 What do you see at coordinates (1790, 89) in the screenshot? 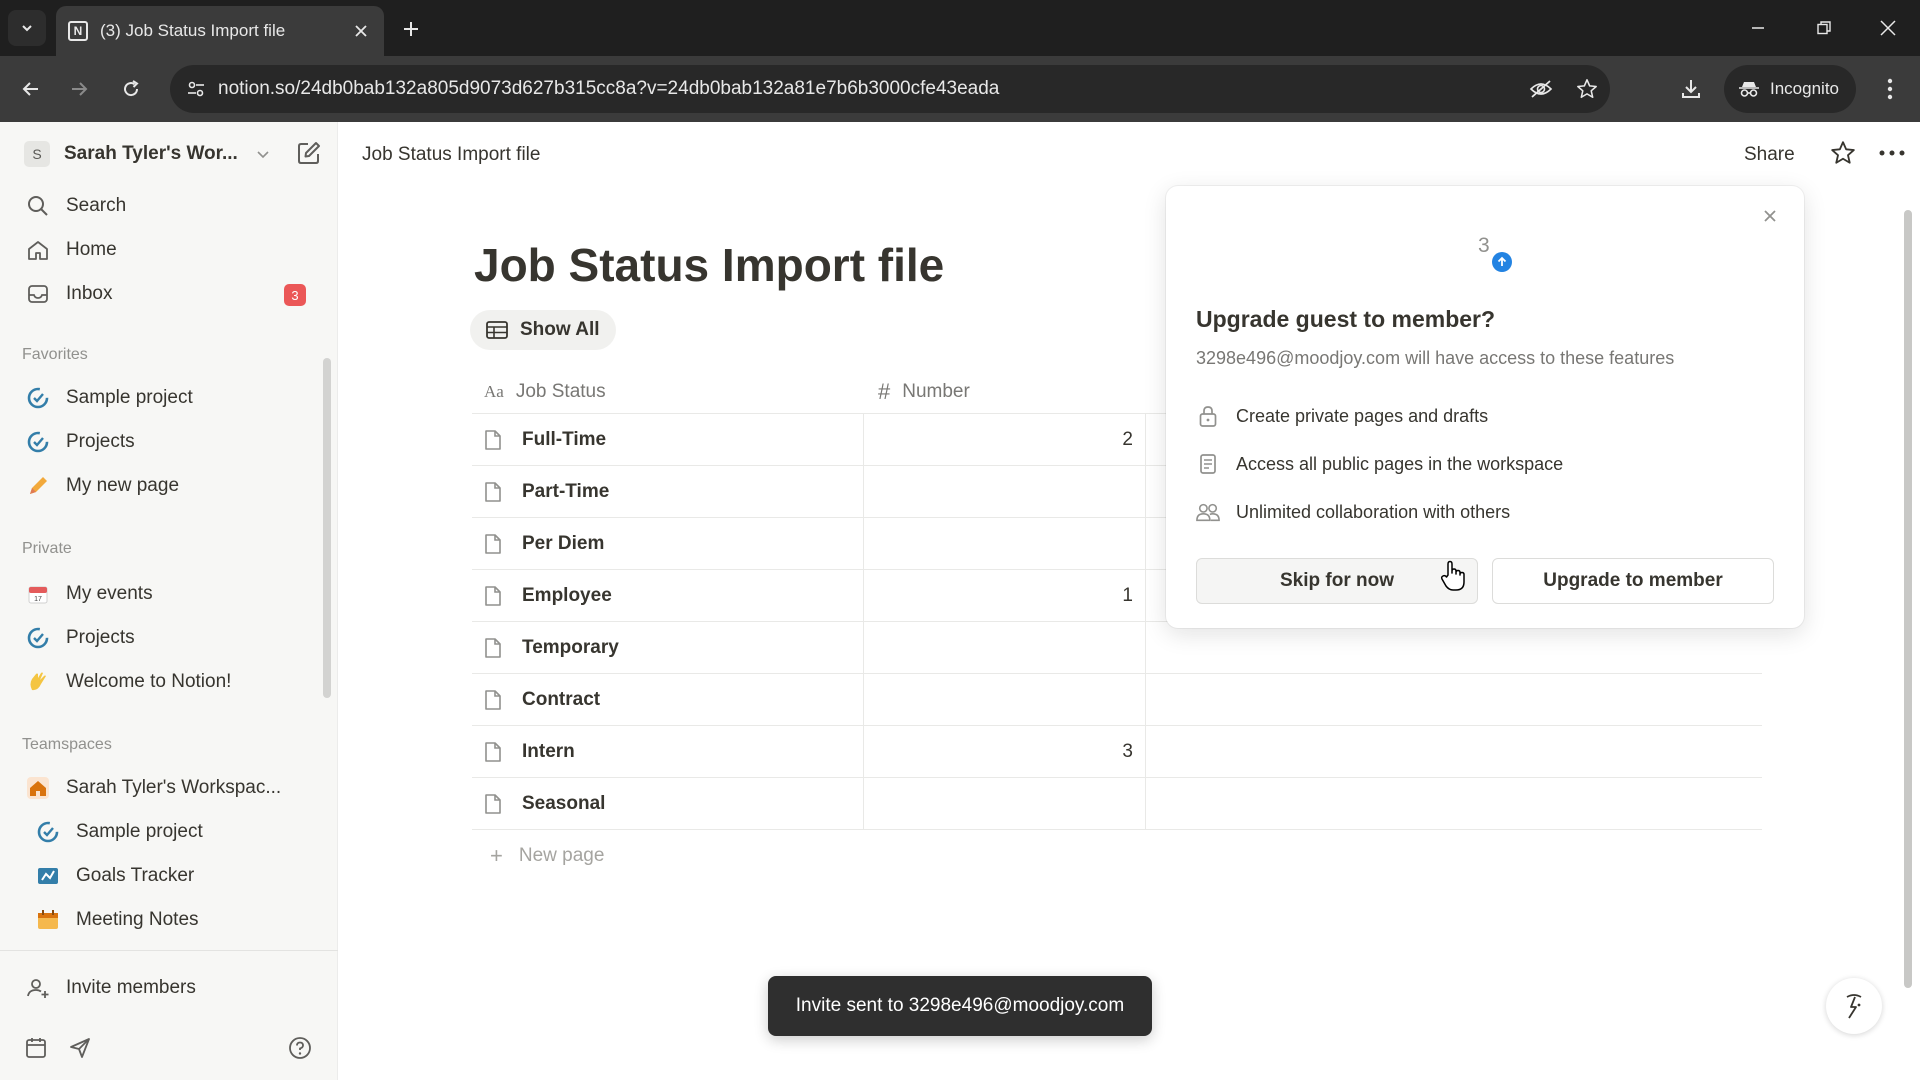
I see `incognito-indicator: Incognito` at bounding box center [1790, 89].